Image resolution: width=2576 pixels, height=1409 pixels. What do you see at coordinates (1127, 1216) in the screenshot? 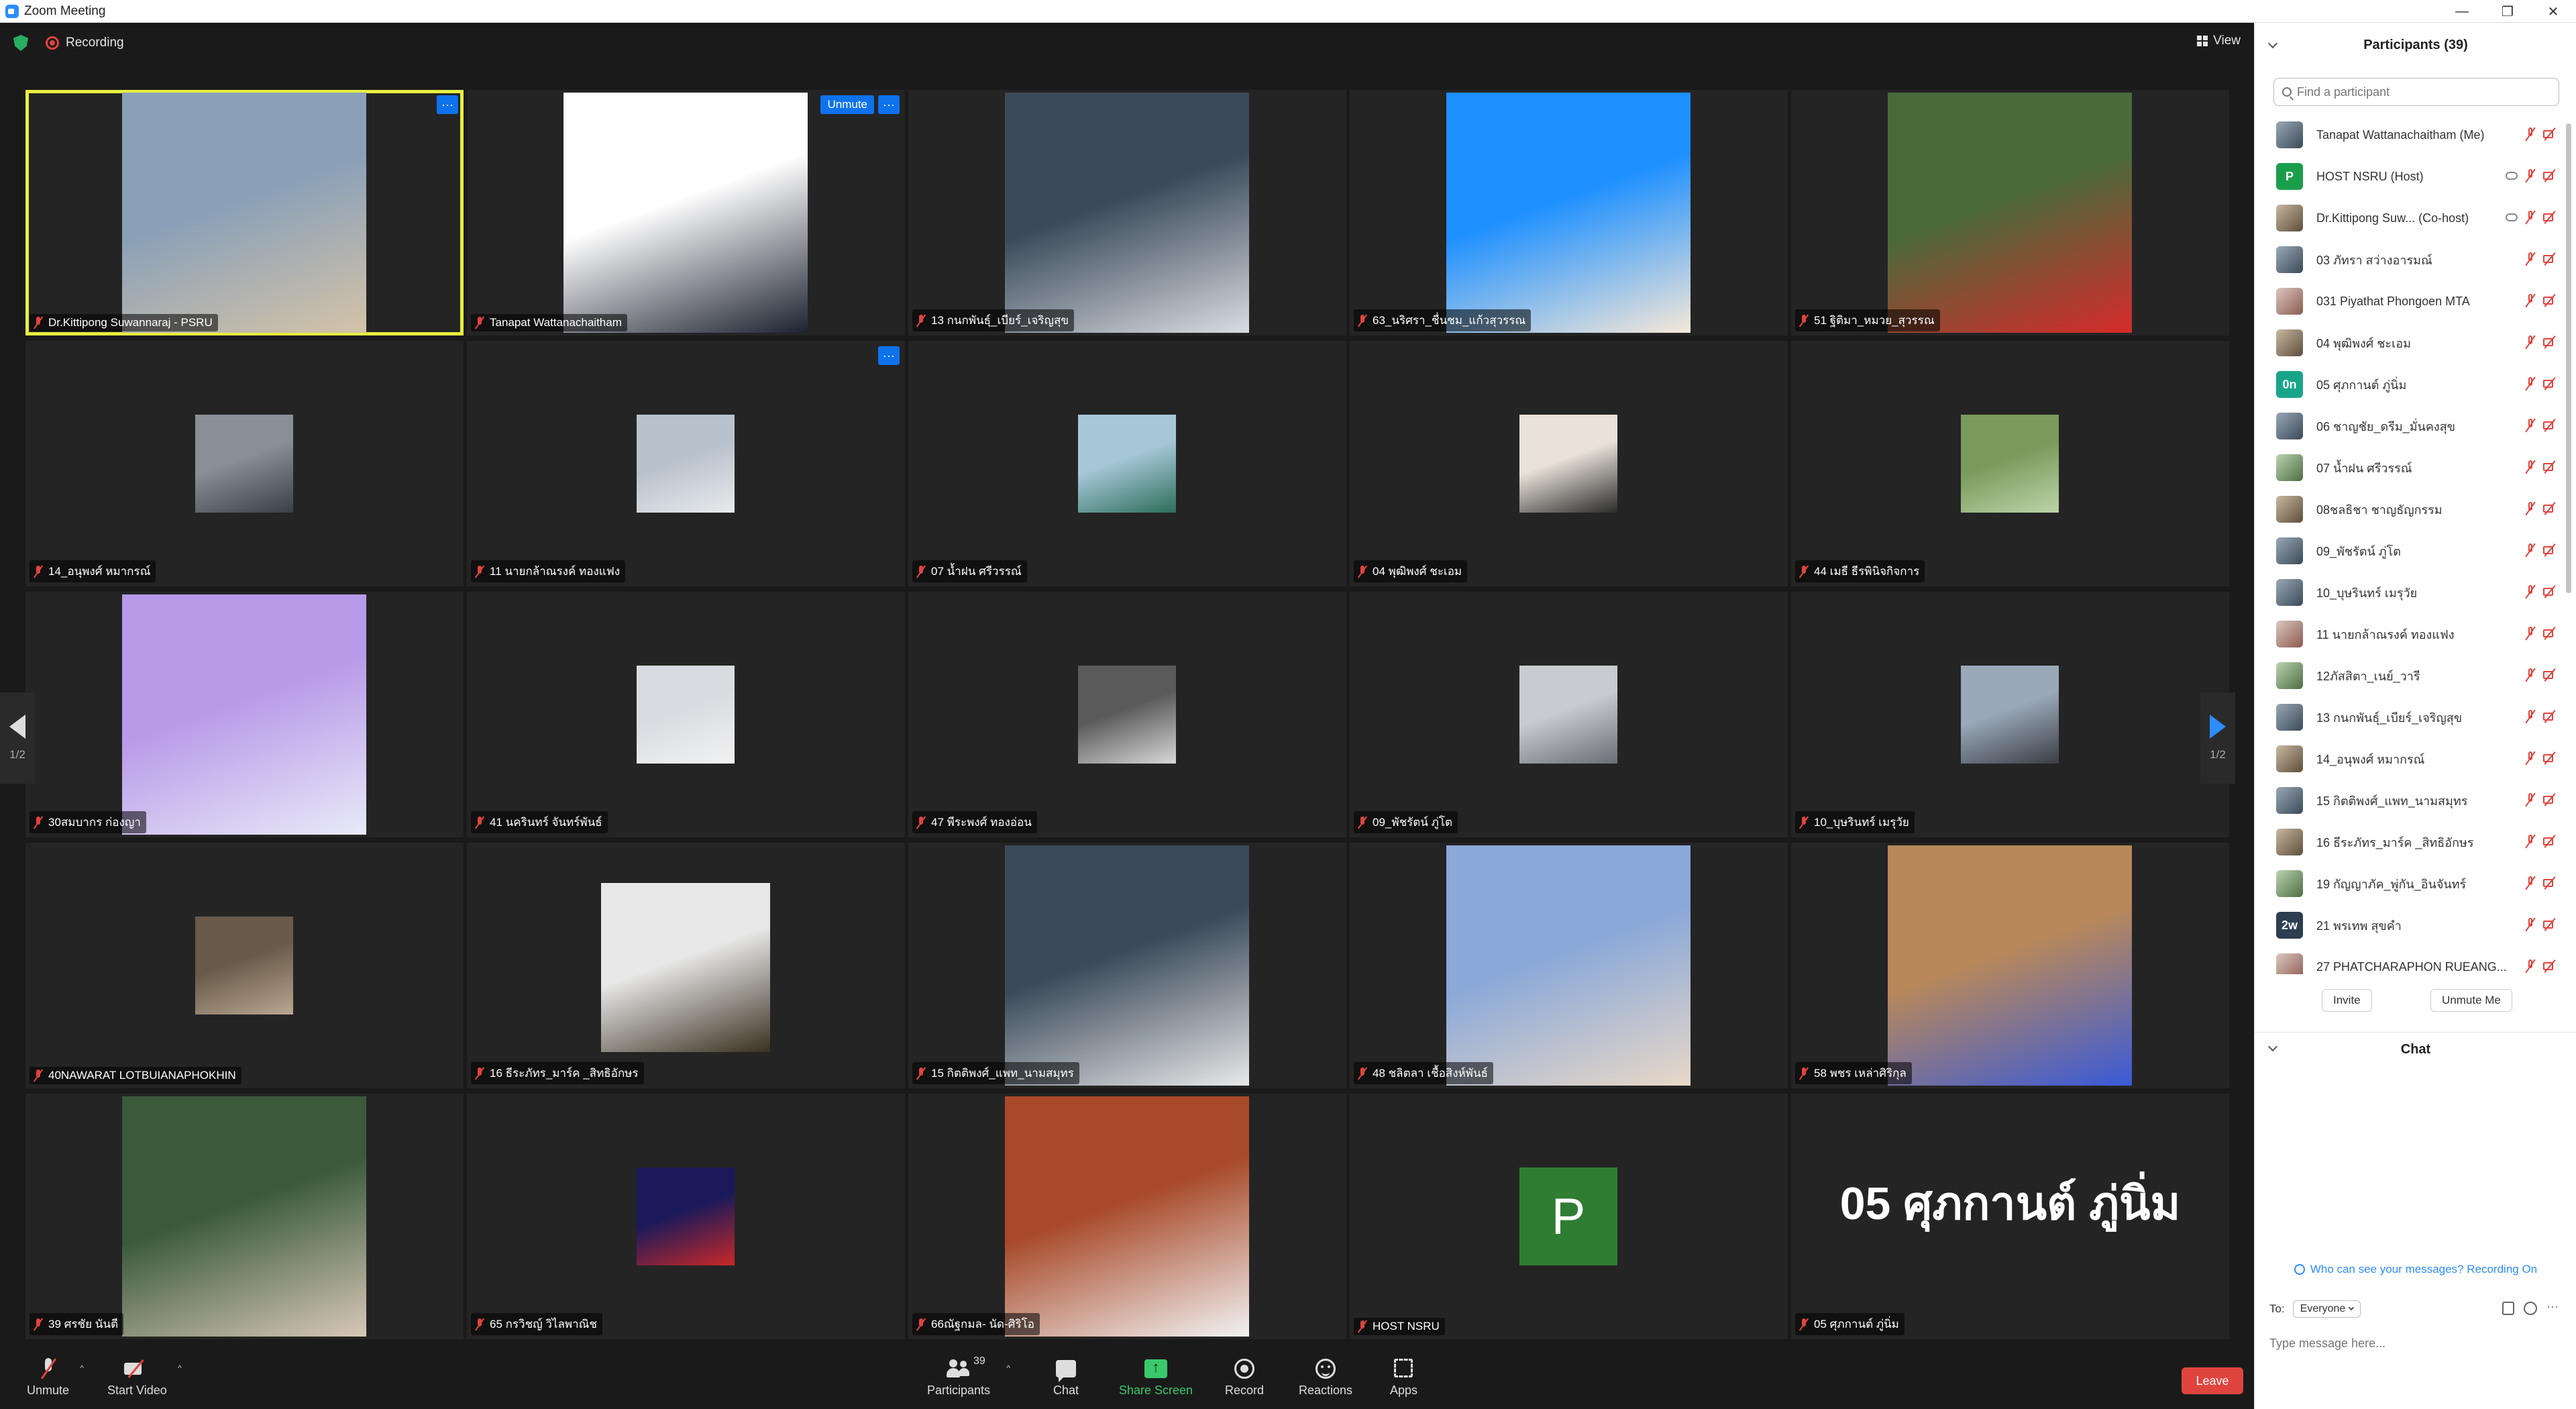
I see `video-tile: 66ณัฐกมล- นัด-ศิริโอ` at bounding box center [1127, 1216].